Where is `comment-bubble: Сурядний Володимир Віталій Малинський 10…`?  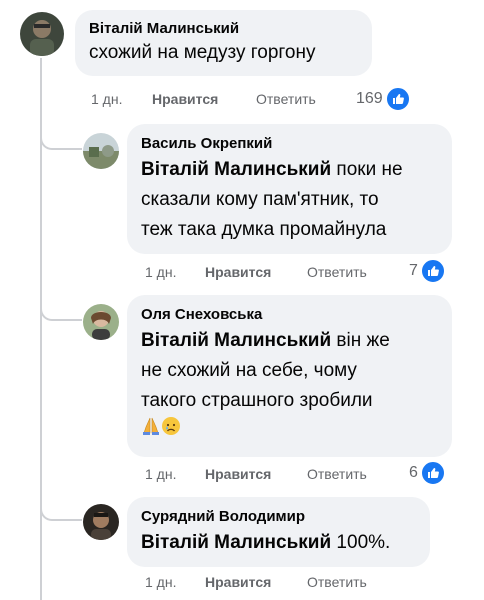
comment-bubble: Сурядний Володимир Віталій Малинський 10… is located at coordinates (278, 532).